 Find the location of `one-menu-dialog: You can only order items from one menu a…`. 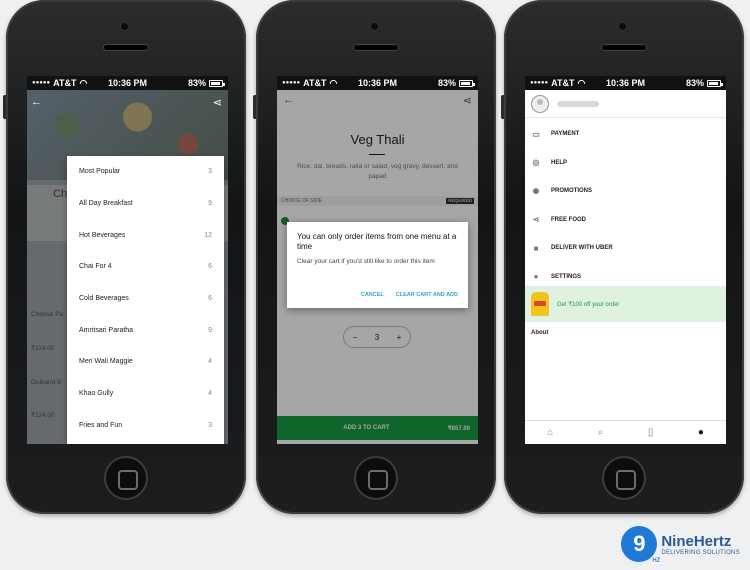

one-menu-dialog: You can only order items from one menu a… is located at coordinates (377, 265).